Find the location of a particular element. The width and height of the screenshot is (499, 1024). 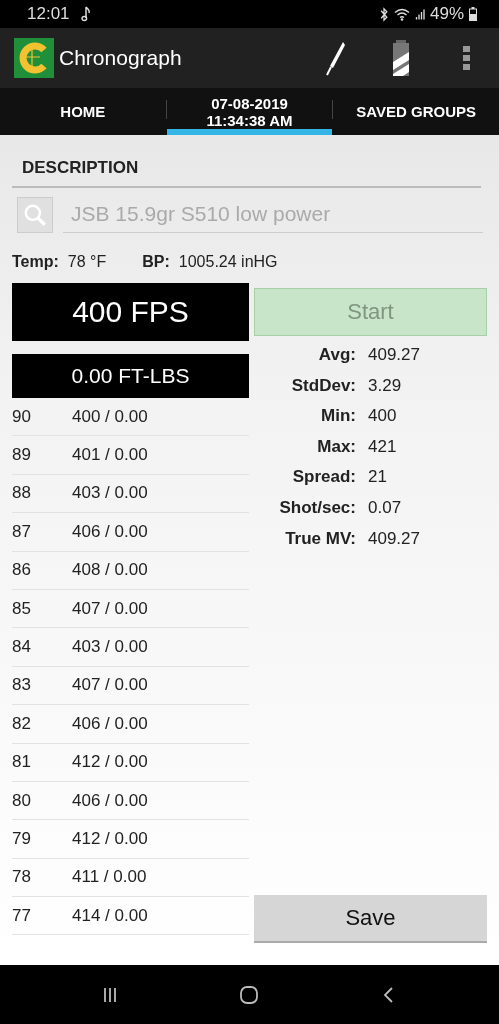

shot-number: 87 is located at coordinates (22, 531).